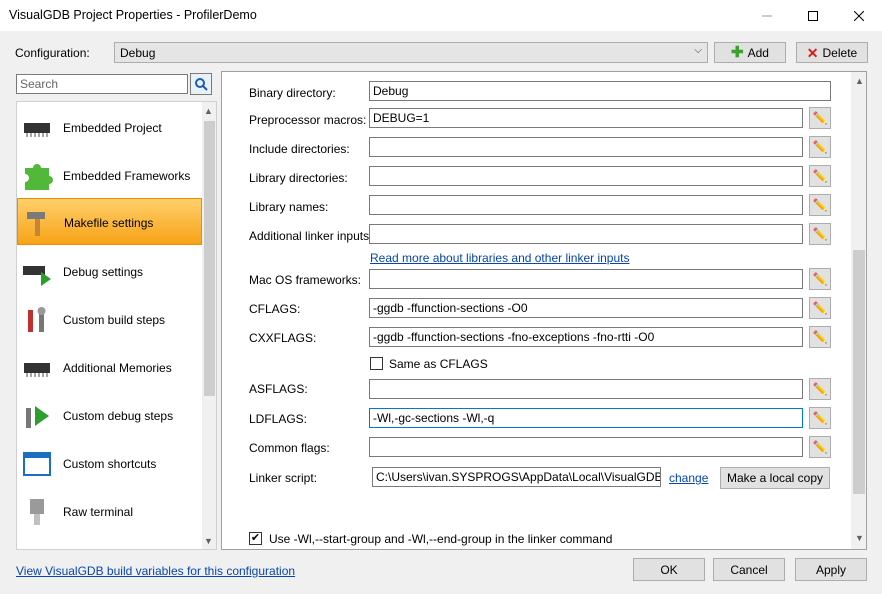 The image size is (882, 594). I want to click on sidebar-item-embedded-project: Embedded Project, so click(109, 127).